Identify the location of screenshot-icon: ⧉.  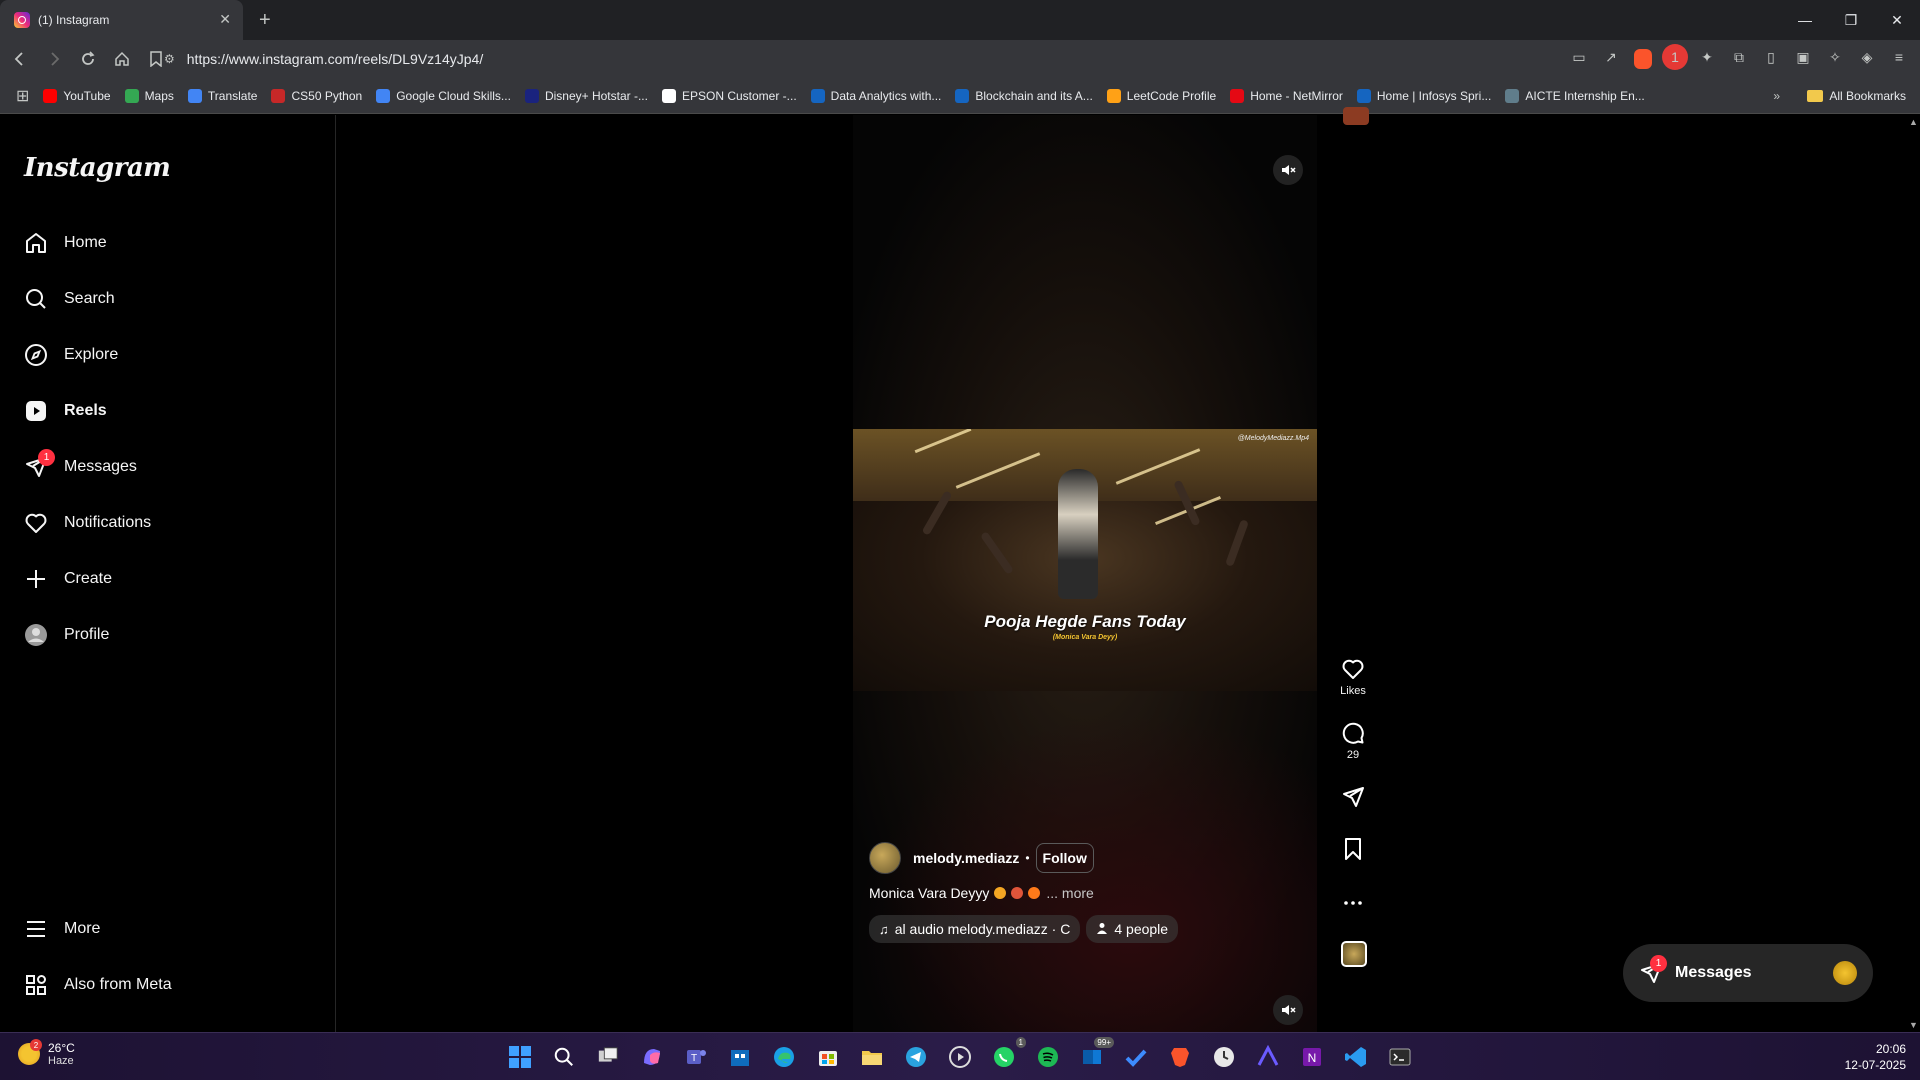
(1739, 57).